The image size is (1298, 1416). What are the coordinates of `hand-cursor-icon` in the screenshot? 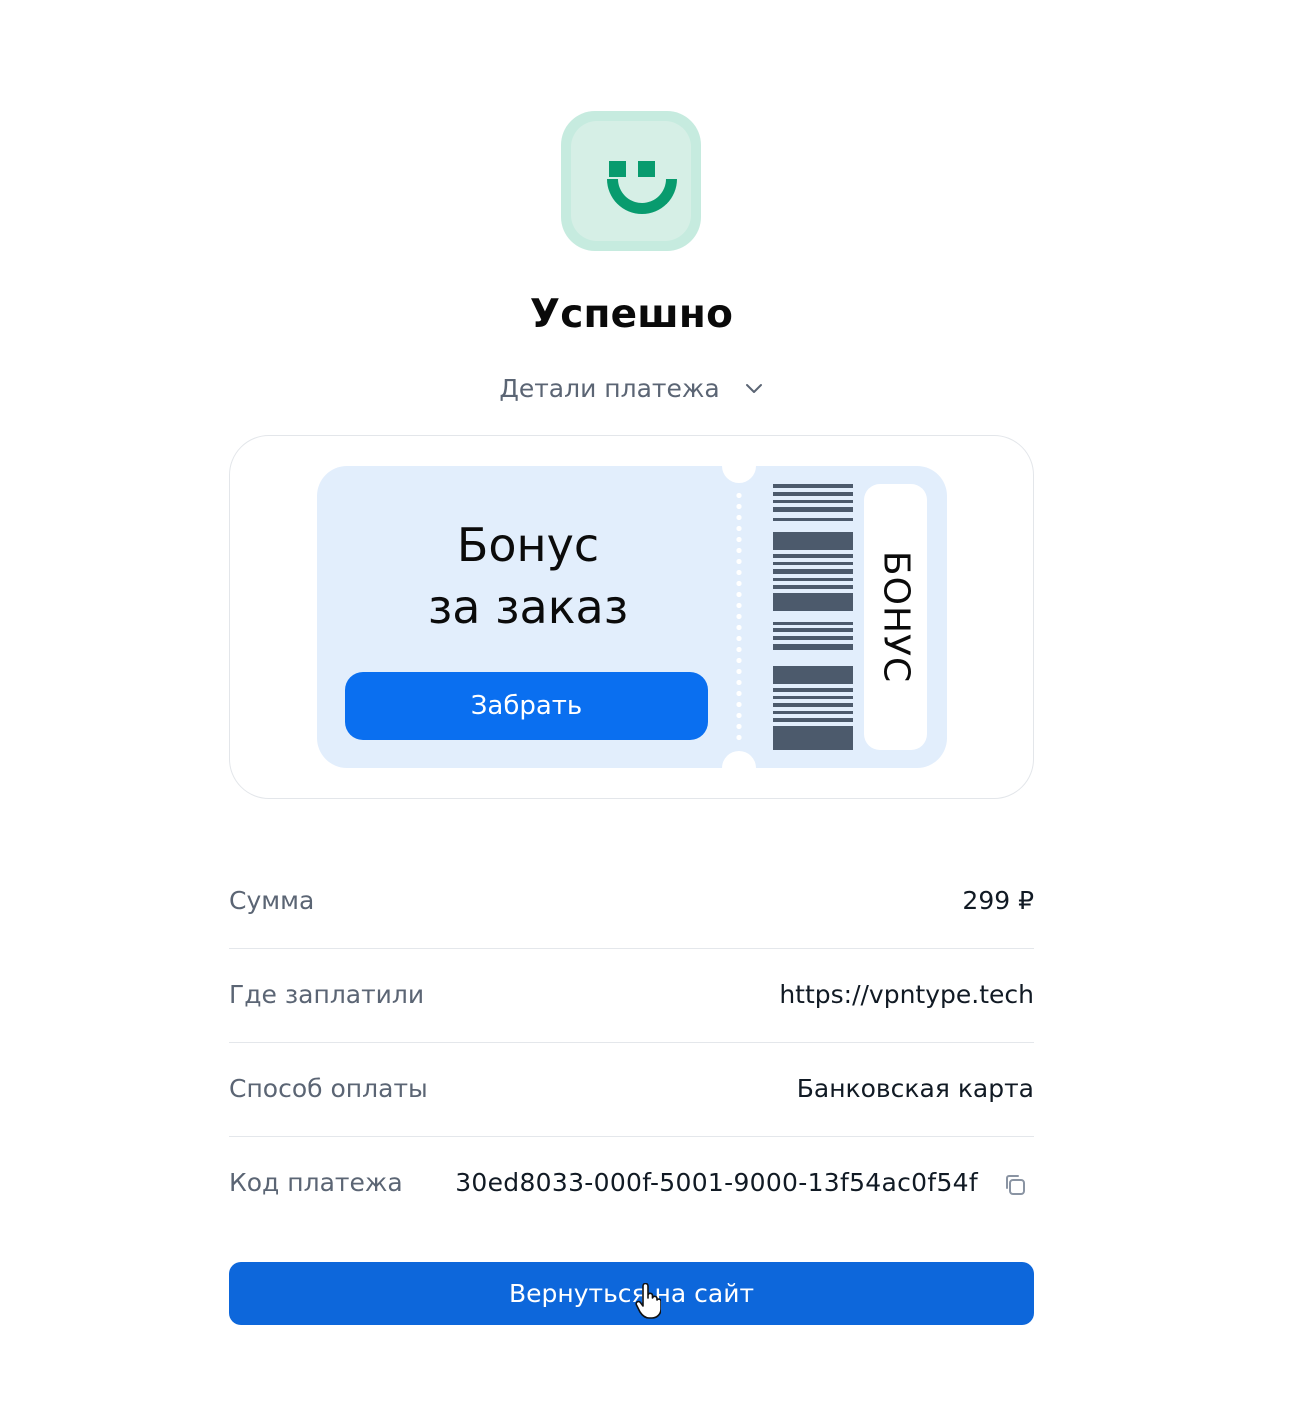 It's located at (648, 1301).